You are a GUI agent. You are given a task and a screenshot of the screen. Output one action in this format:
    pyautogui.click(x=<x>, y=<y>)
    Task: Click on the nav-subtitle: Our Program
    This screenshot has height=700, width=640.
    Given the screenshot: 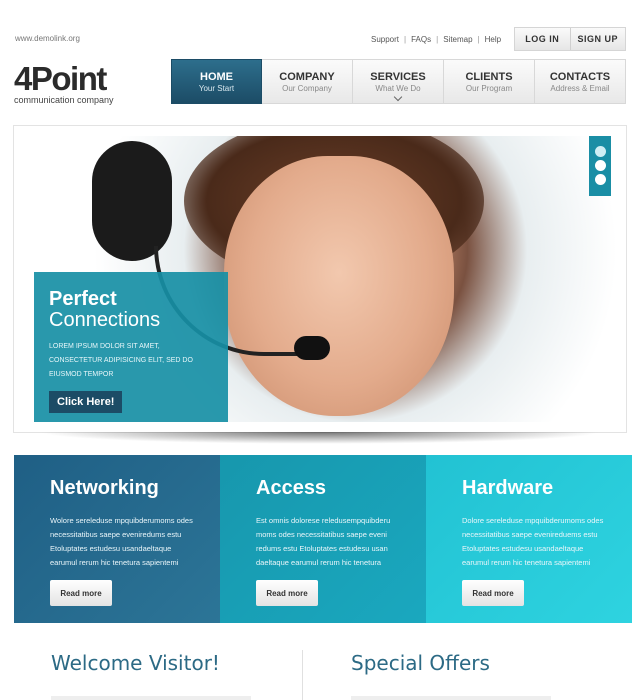 What is the action you would take?
    pyautogui.click(x=489, y=88)
    